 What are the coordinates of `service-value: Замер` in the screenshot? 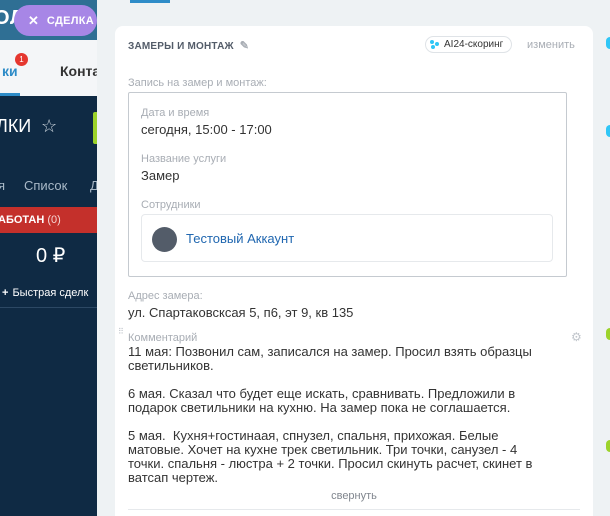 It's located at (160, 175).